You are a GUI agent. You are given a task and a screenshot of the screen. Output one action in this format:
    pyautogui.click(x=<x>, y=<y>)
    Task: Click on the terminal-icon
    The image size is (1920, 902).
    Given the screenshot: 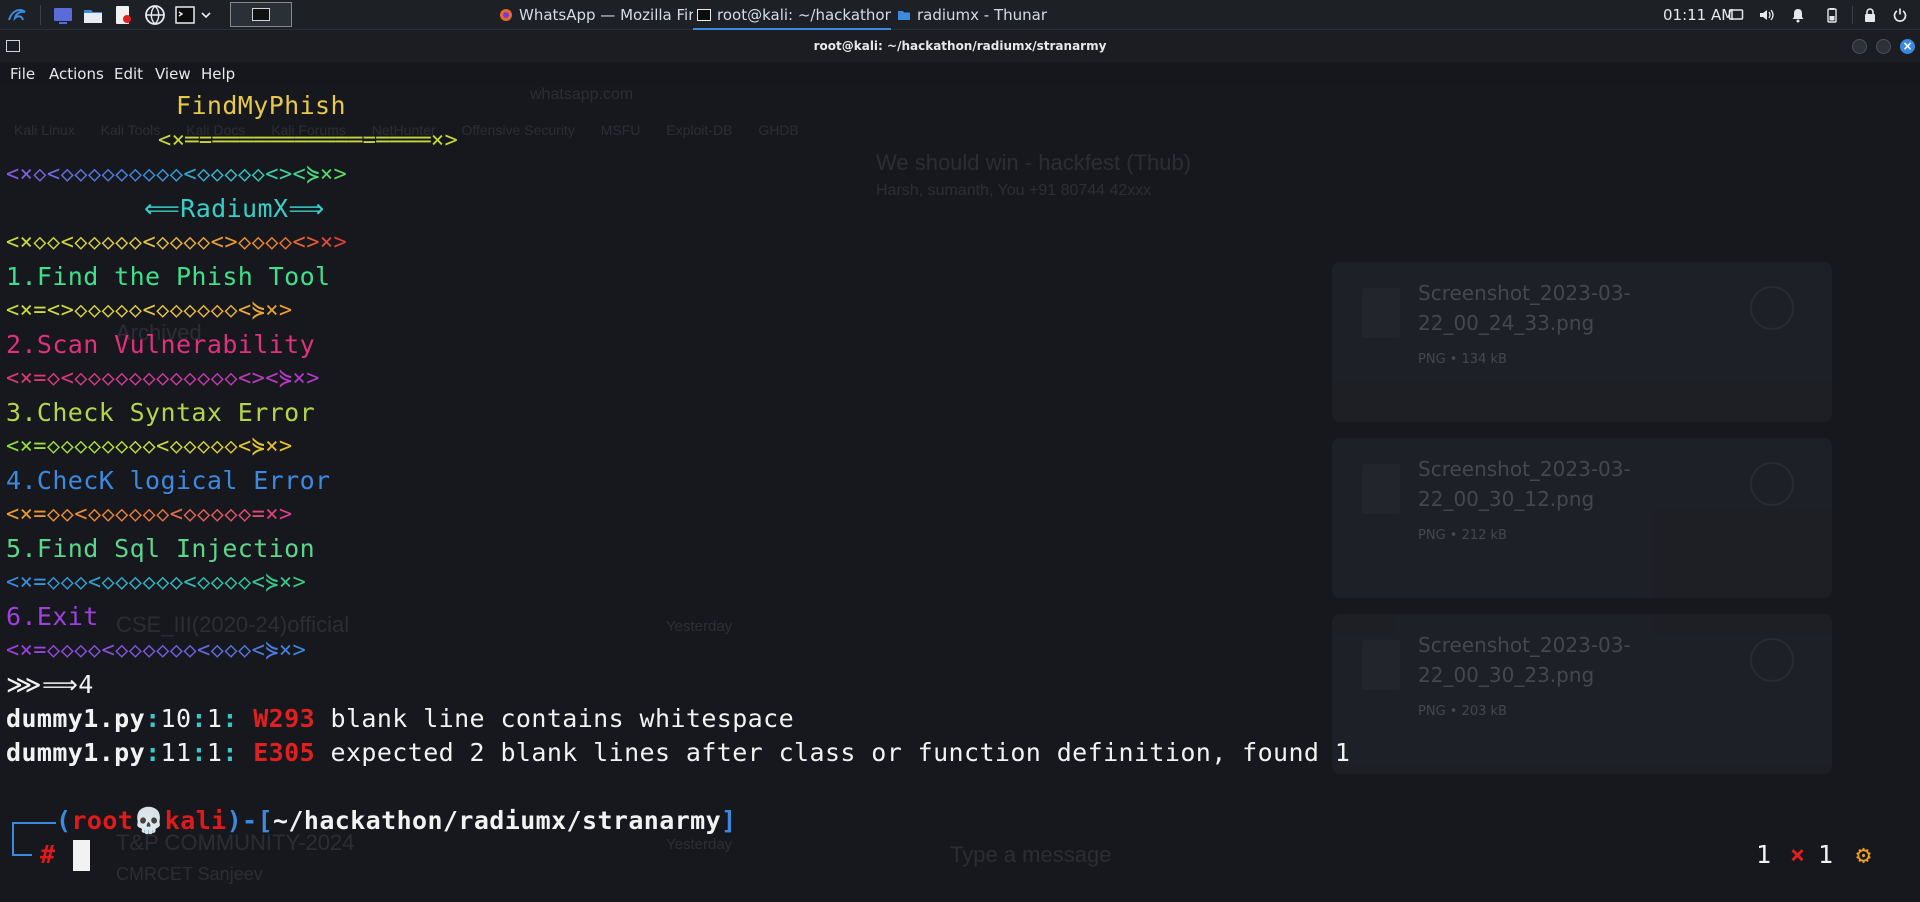 What is the action you would take?
    pyautogui.click(x=704, y=15)
    